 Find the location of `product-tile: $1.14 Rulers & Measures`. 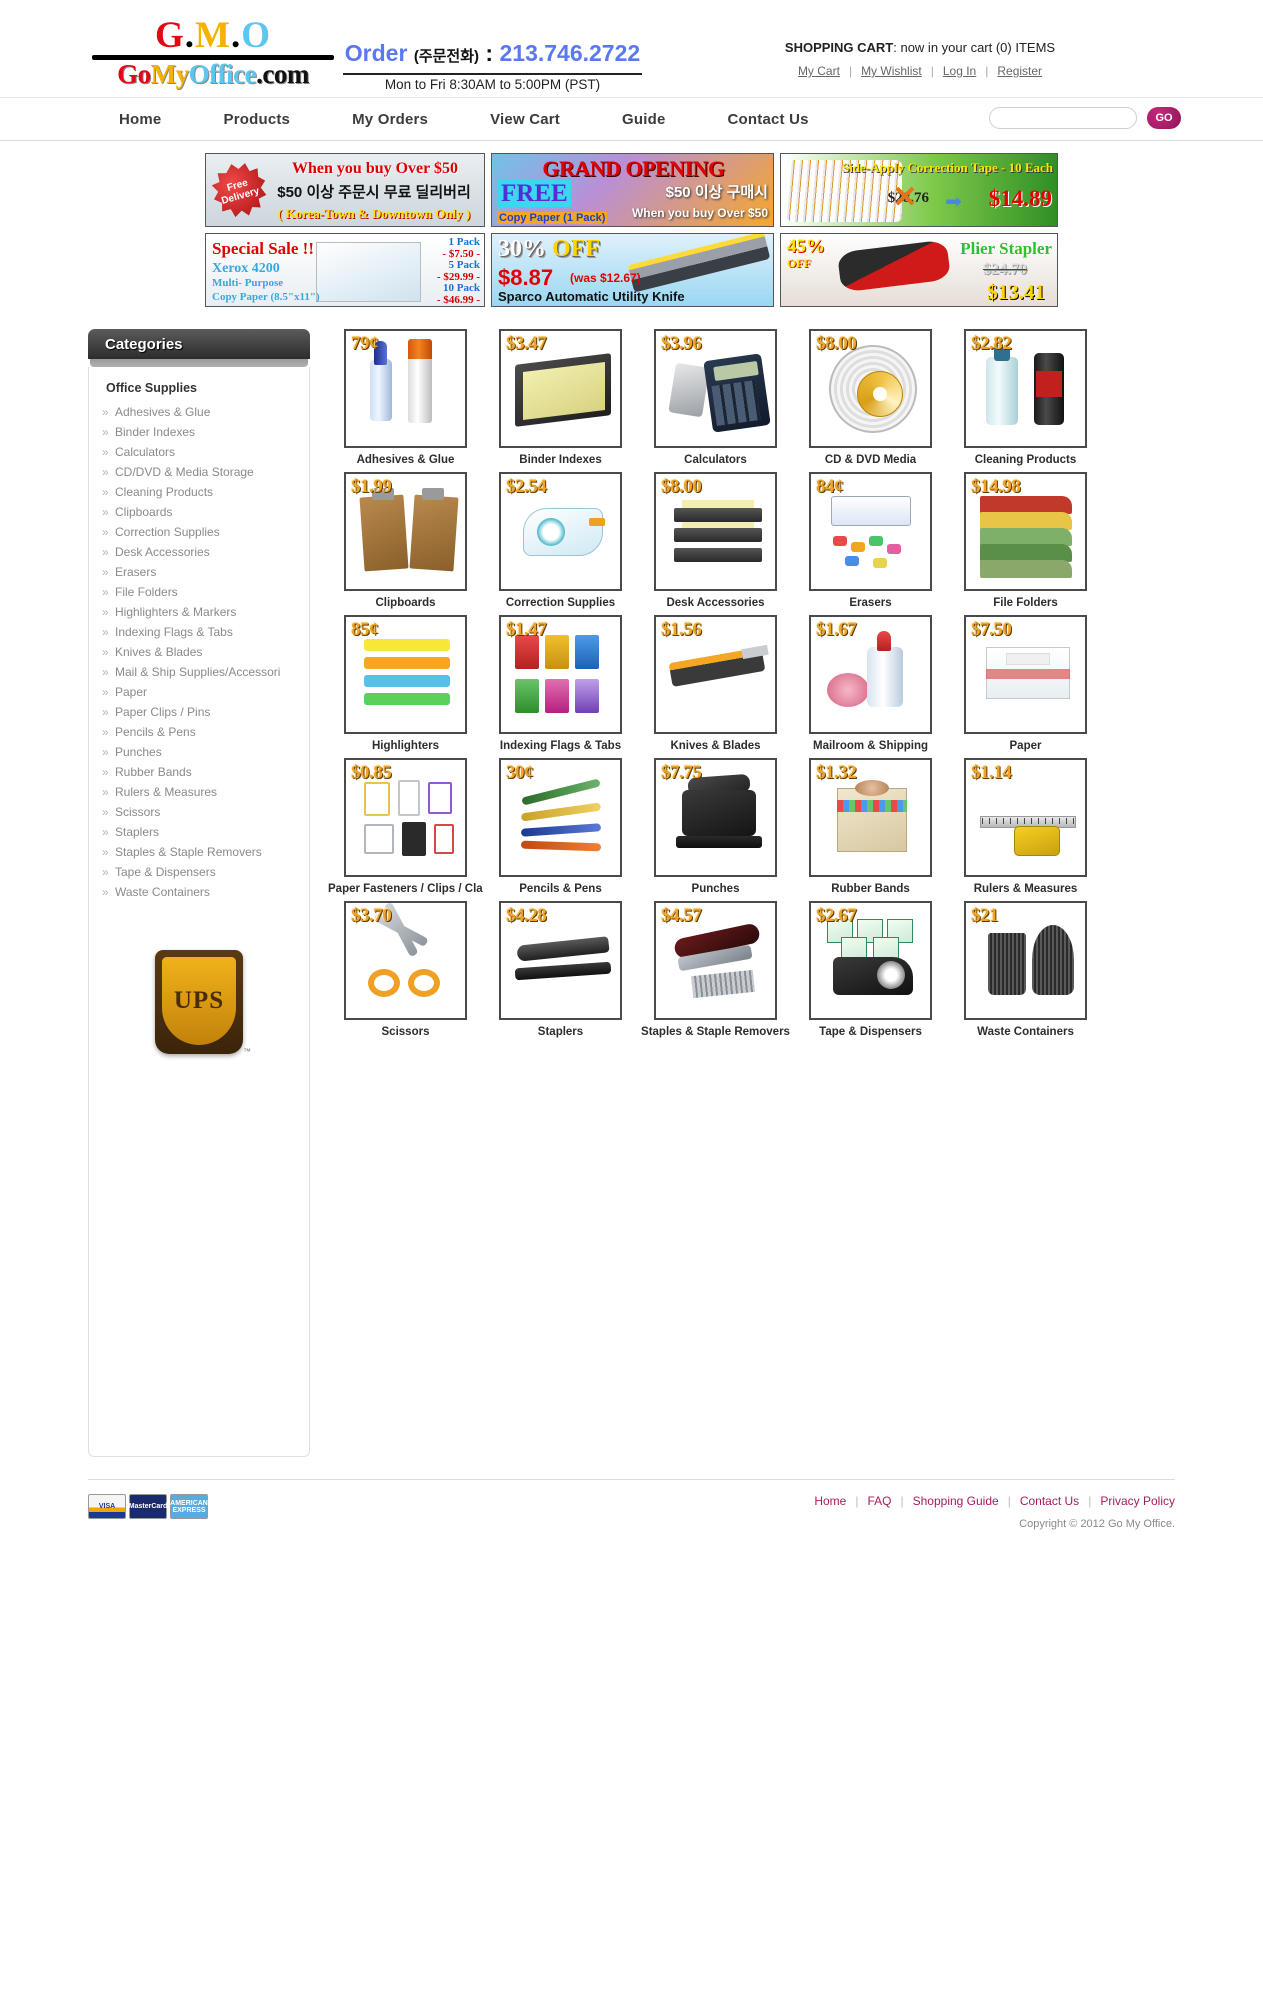

product-tile: $1.14 Rulers & Measures is located at coordinates (1025, 826).